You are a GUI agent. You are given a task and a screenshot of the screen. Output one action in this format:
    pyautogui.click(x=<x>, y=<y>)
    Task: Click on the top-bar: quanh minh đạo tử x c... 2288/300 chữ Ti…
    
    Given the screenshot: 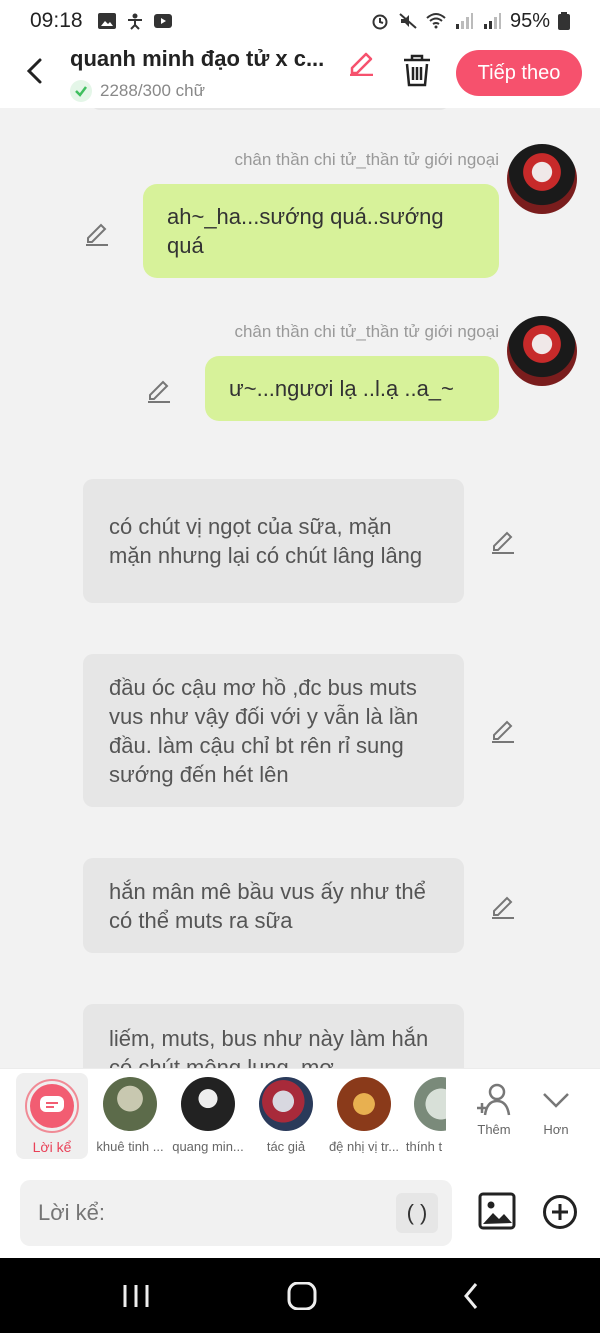 What is the action you would take?
    pyautogui.click(x=300, y=75)
    